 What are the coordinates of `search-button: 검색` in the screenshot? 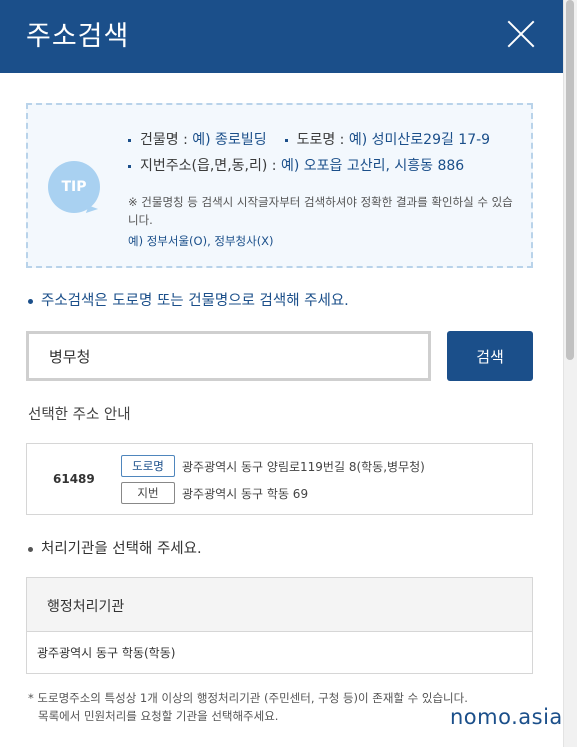 It's located at (490, 356).